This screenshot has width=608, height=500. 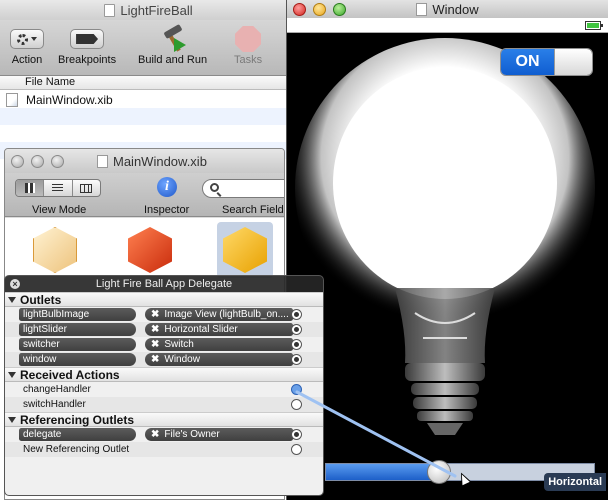 What do you see at coordinates (575, 482) in the screenshot?
I see `horizontal-slider-tooltip: Horizontal` at bounding box center [575, 482].